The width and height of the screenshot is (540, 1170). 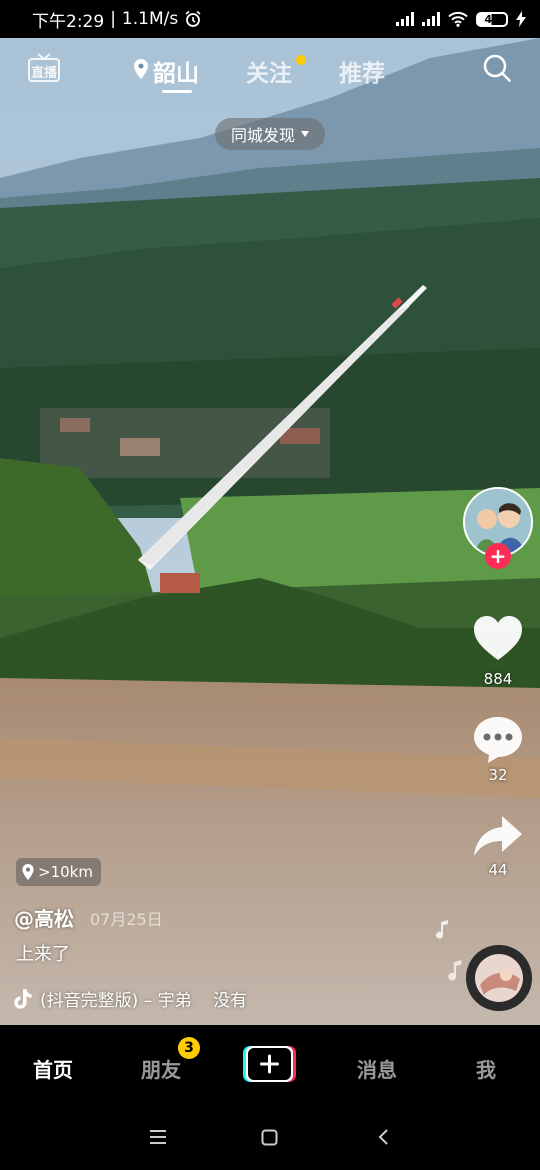 I want to click on live-label: 直播, so click(x=44, y=73).